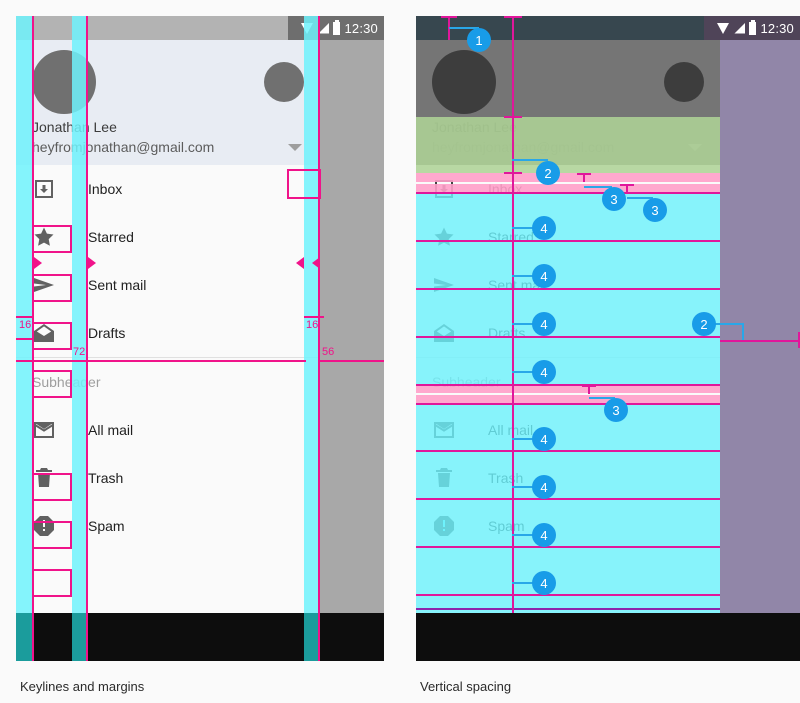 The width and height of the screenshot is (800, 703). I want to click on account-header-right: Jonathan Lee heyfromjonathan@gmail.com, so click(568, 102).